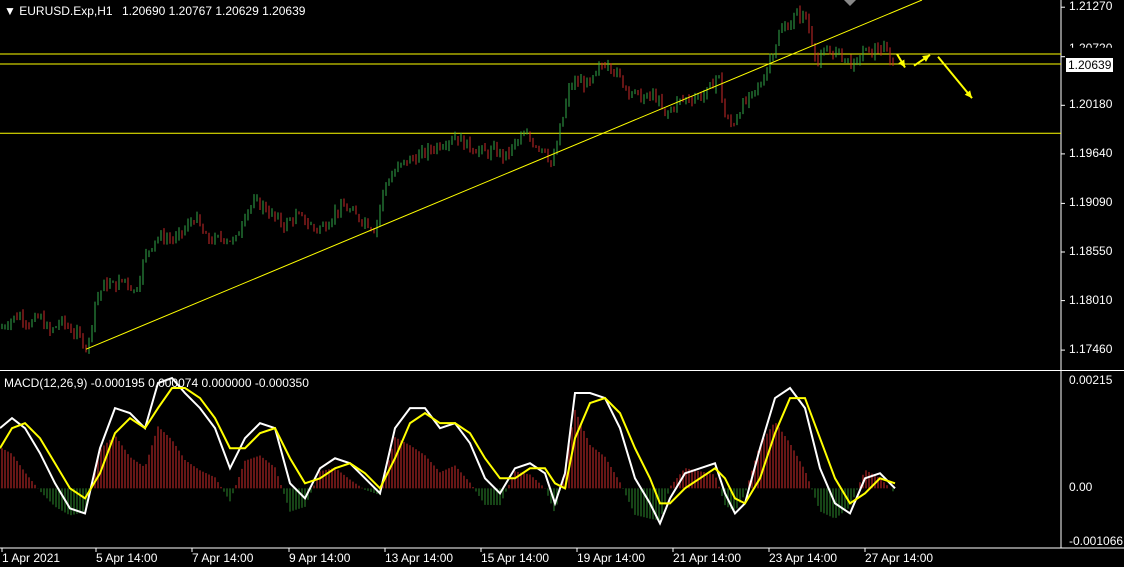 This screenshot has width=1124, height=567. Describe the element at coordinates (1081, 487) in the screenshot. I see `macd-tick-label: 0.00` at that location.